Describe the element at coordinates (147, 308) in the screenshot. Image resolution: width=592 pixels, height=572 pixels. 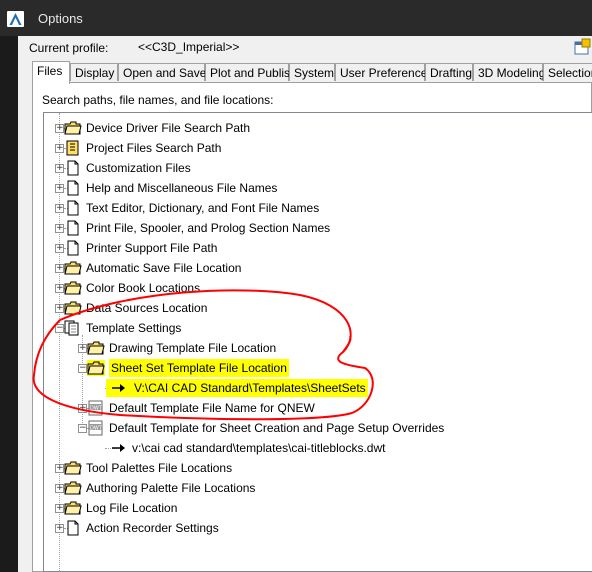
I see `tree-node-label: Data Sources Location` at that location.